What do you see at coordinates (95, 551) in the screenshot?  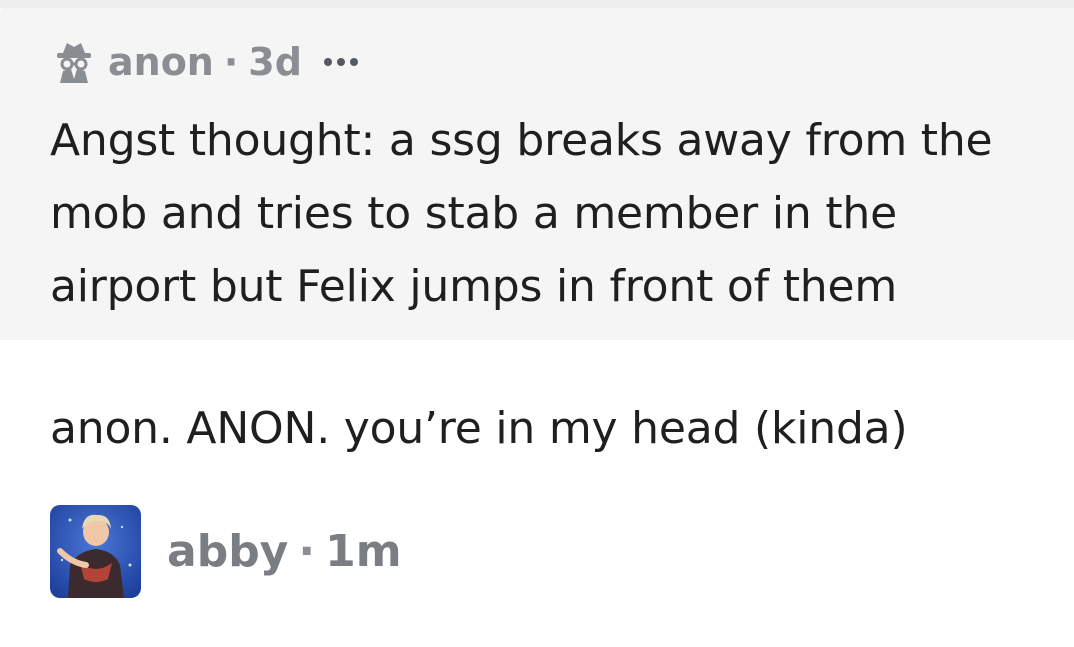 I see `avatar` at bounding box center [95, 551].